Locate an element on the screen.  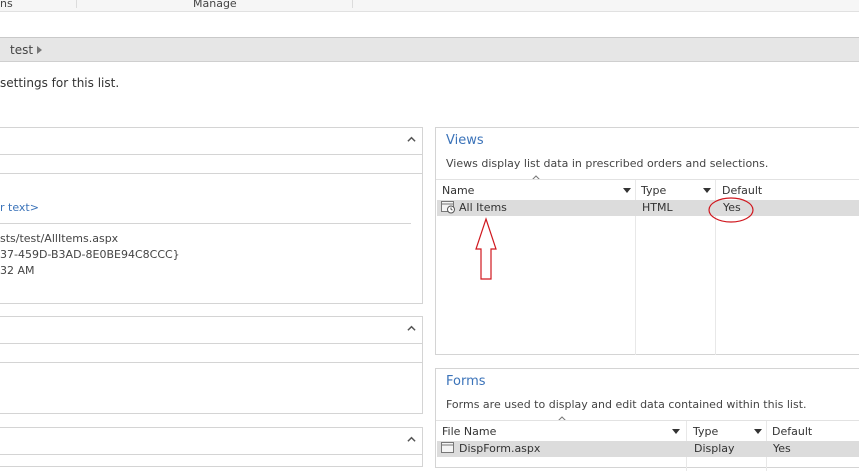
annotation-layer is located at coordinates (614, 238).